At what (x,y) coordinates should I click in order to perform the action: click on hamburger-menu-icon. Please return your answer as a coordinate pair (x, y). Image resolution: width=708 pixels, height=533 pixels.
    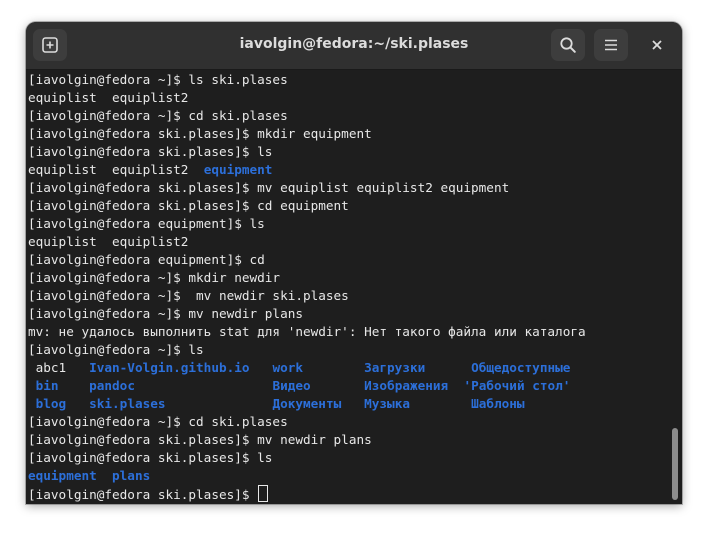
    Looking at the image, I should click on (611, 45).